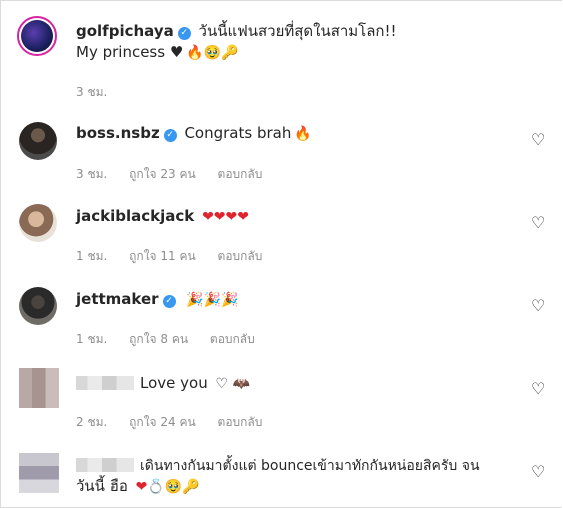 The width and height of the screenshot is (563, 508). What do you see at coordinates (212, 300) in the screenshot?
I see `comment-emojis: 🎉🎉🎉` at bounding box center [212, 300].